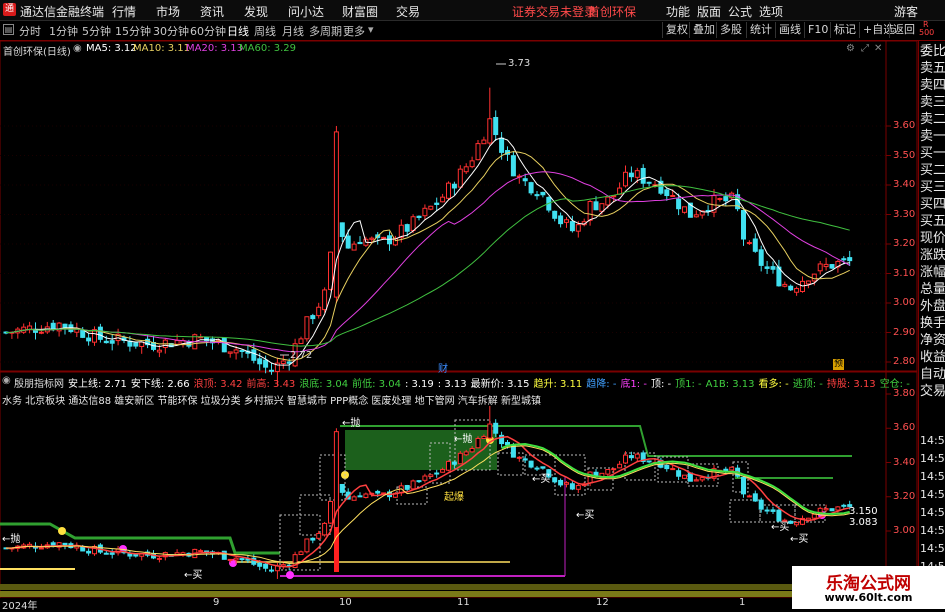 This screenshot has width=945, height=612. What do you see at coordinates (904, 302) in the screenshot?
I see `price-tick-label: 3.00` at bounding box center [904, 302].